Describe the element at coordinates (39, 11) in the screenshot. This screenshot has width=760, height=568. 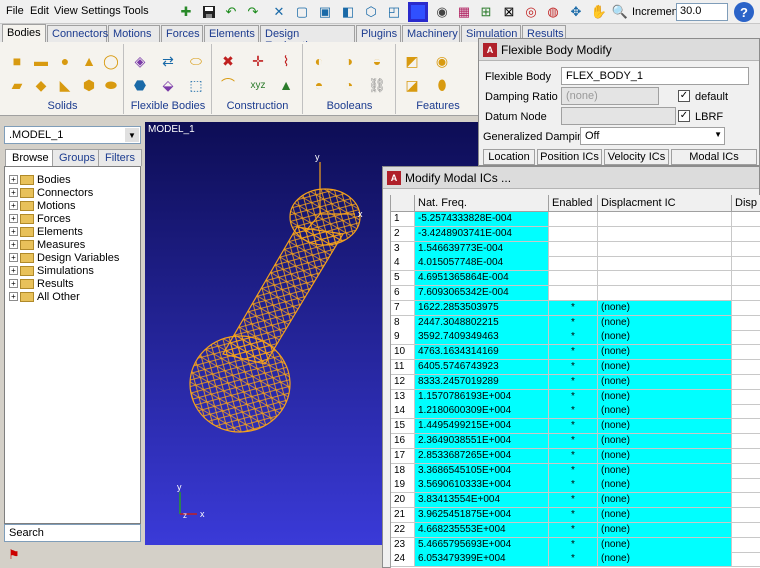
I see `menu-edit: Edit` at that location.